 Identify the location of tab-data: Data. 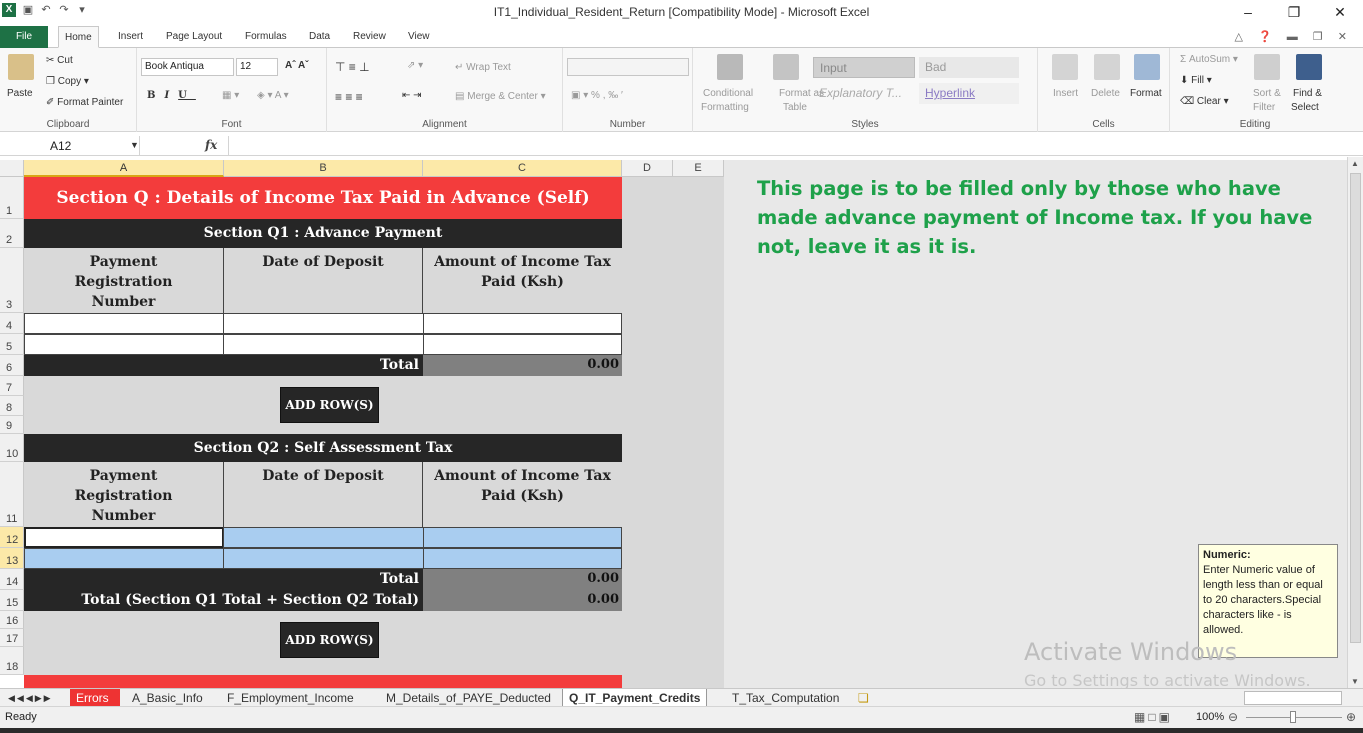
(319, 37).